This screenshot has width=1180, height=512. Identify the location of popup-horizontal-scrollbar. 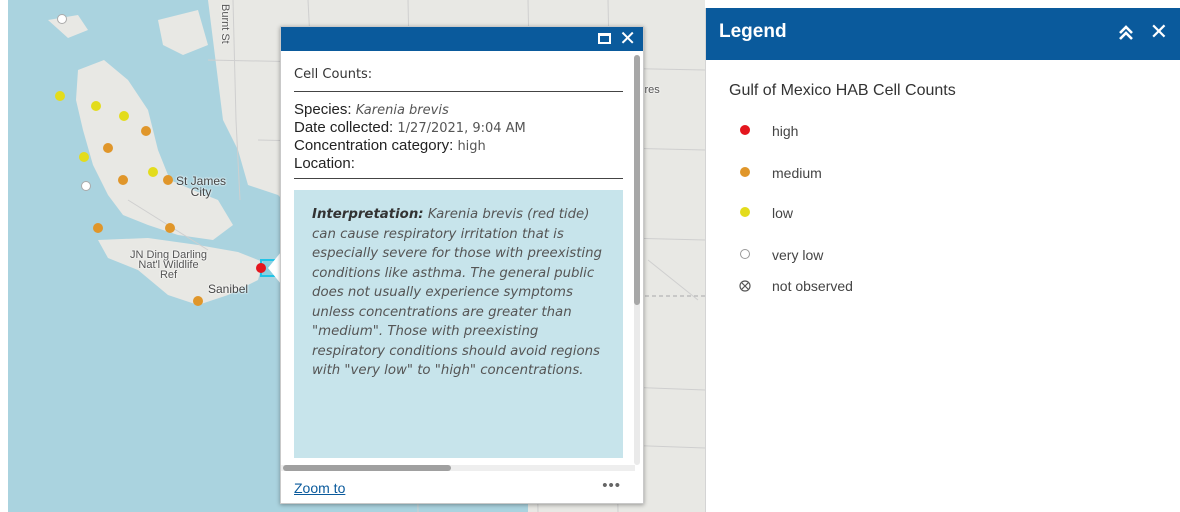
(458, 468).